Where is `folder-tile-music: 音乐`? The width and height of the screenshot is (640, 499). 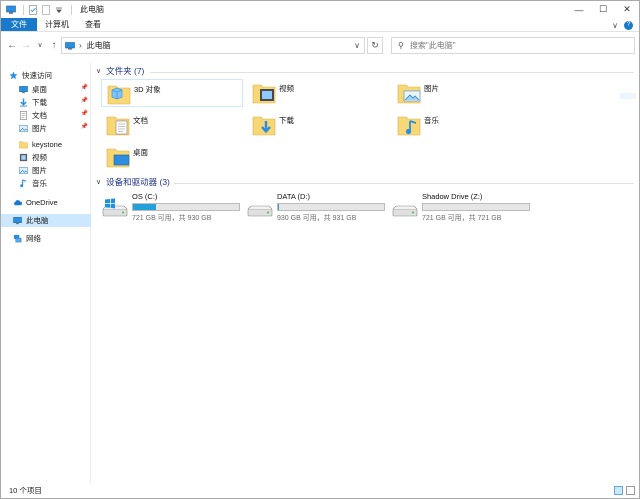
folder-tile-music: 音乐 is located at coordinates (463, 125).